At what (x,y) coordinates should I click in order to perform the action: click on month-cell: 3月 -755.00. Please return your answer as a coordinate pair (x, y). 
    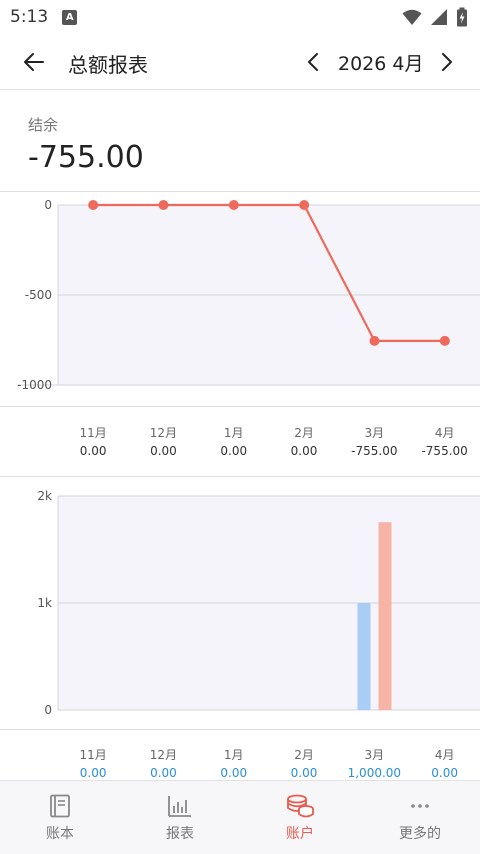
    Looking at the image, I should click on (374, 441).